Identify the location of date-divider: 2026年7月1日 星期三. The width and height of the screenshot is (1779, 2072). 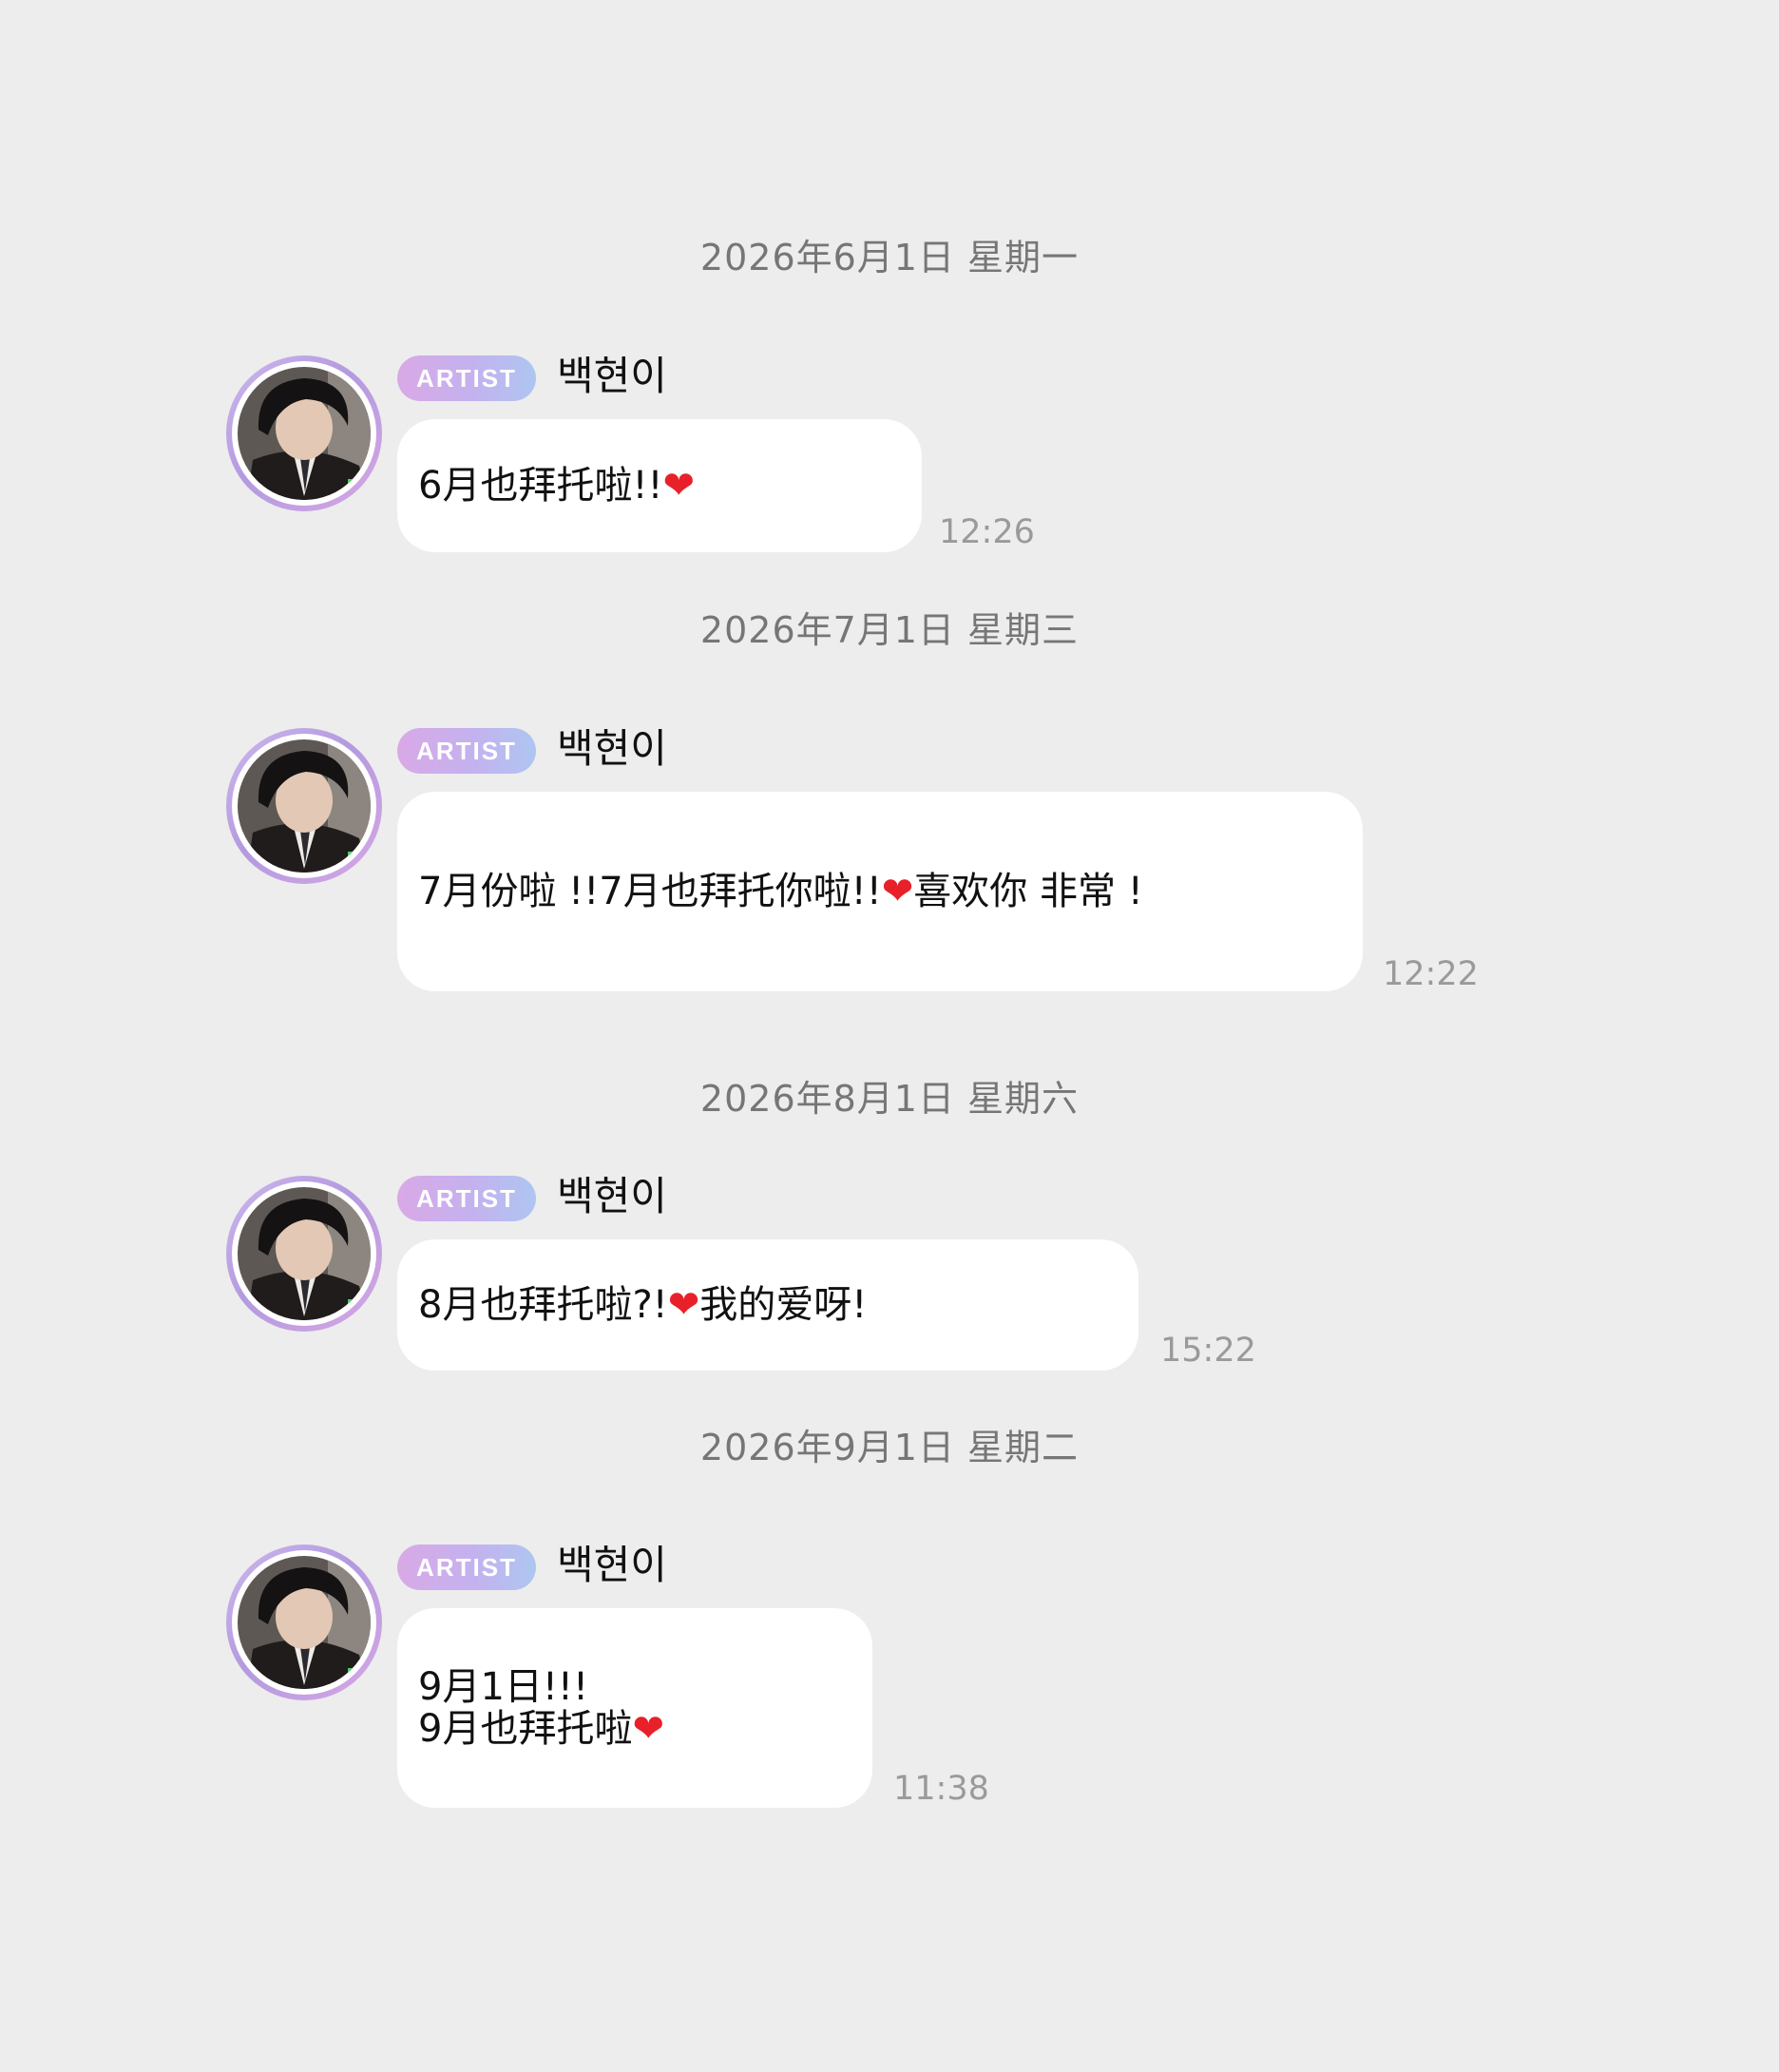
(889, 630).